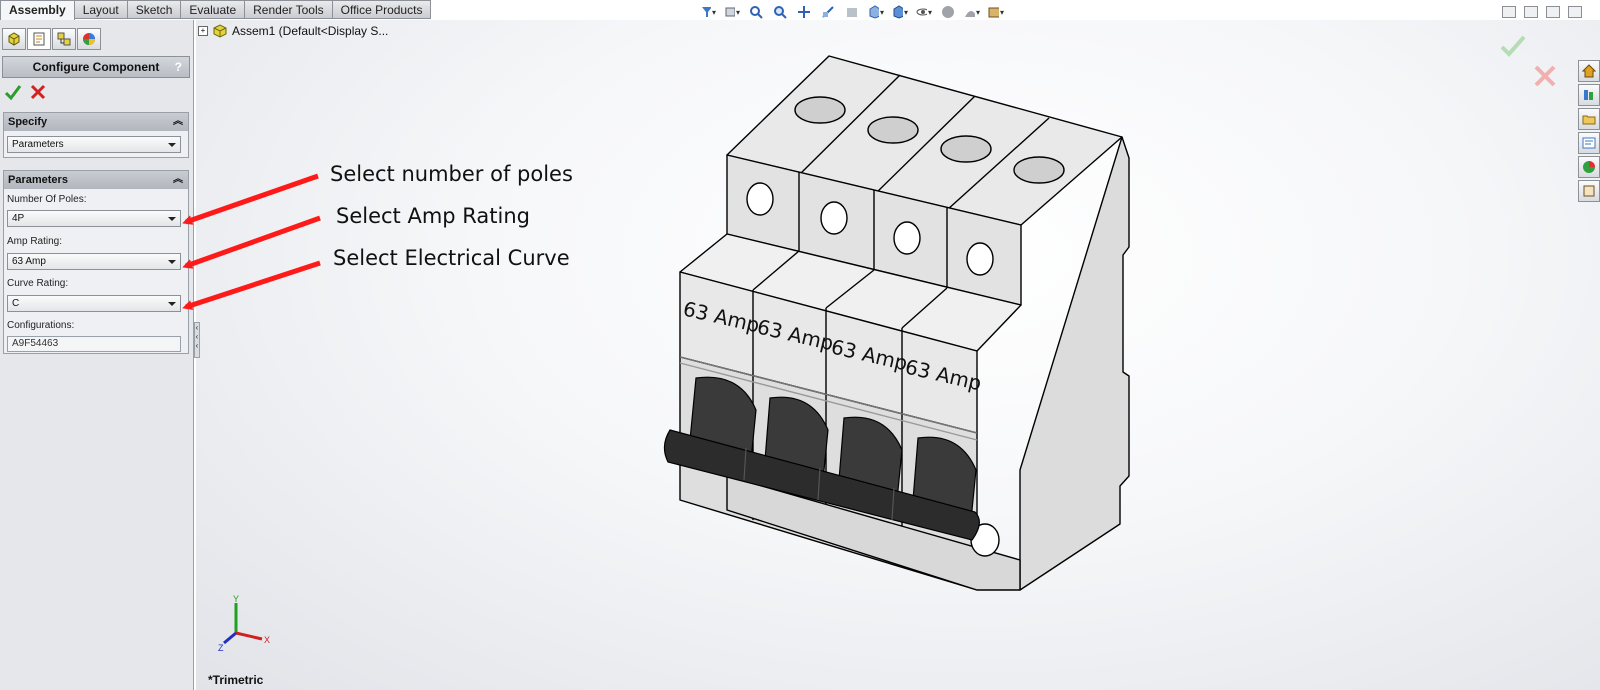 This screenshot has height=690, width=1600. Describe the element at coordinates (236, 599) in the screenshot. I see `axis-y-label: Y` at that location.